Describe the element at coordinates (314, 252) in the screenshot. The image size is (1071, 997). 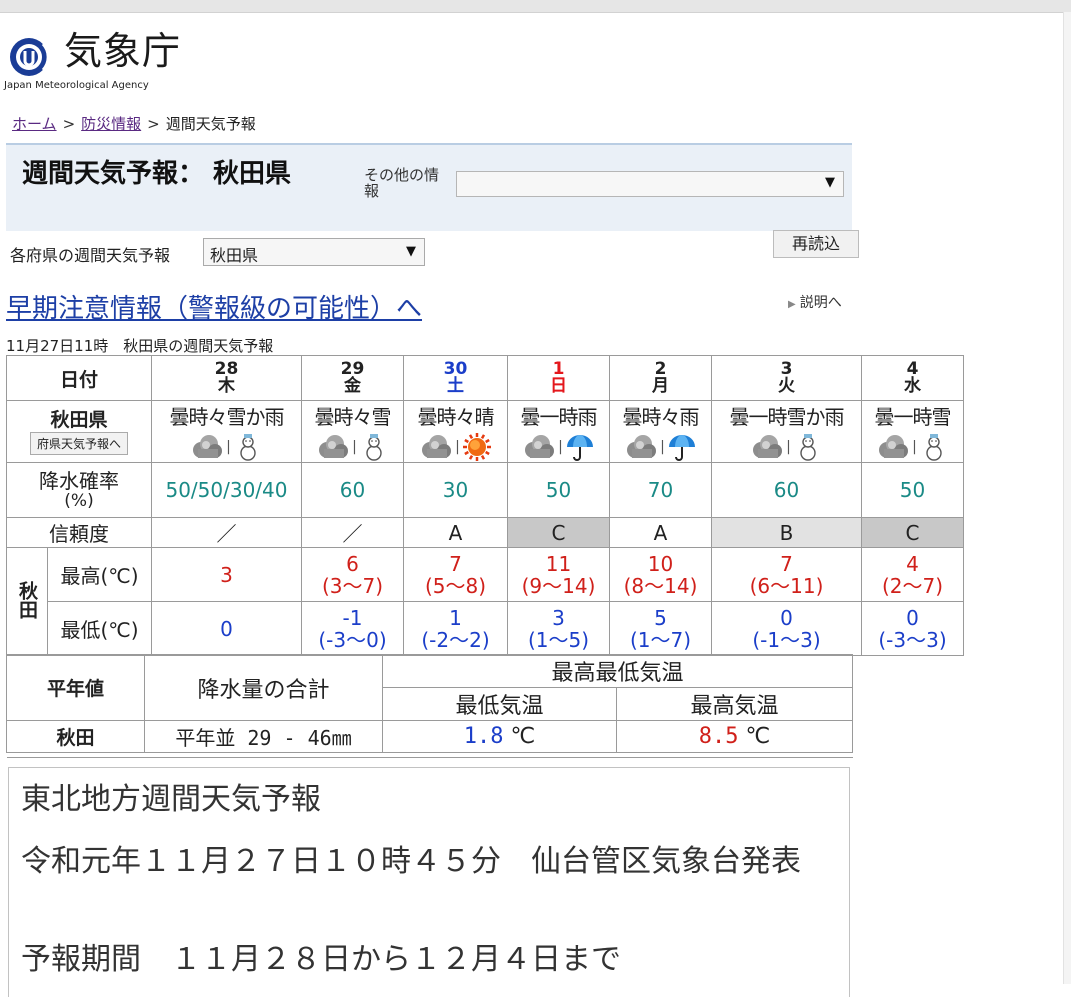
I see `prefecture-select: 秋田県 ▼` at that location.